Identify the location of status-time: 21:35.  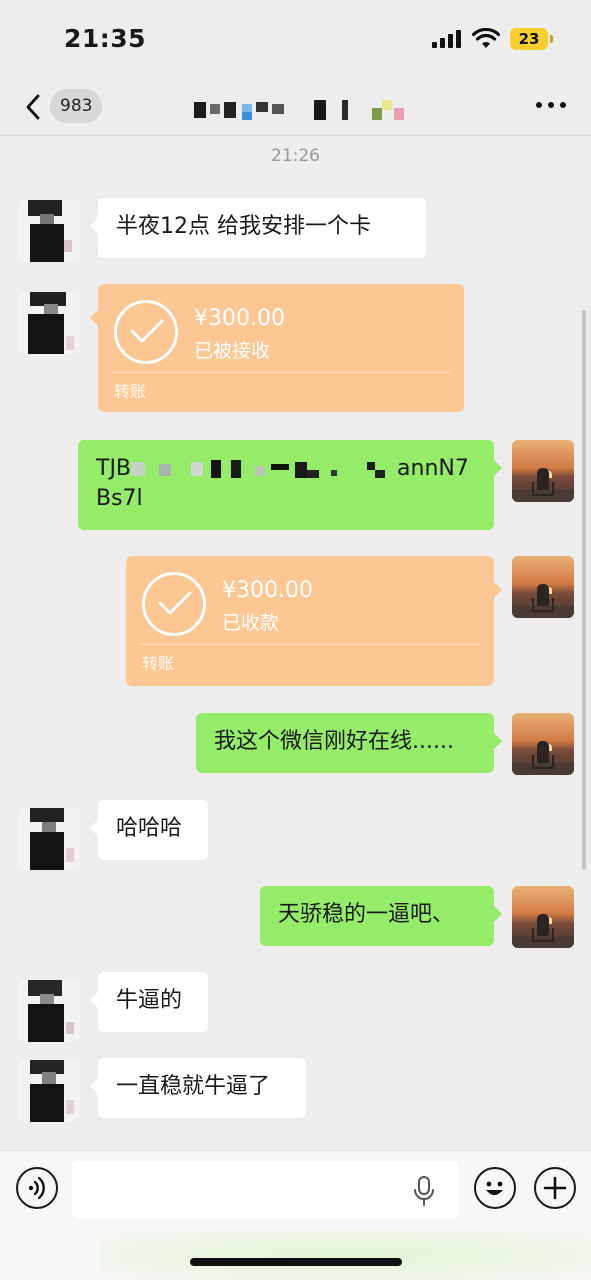
(105, 38).